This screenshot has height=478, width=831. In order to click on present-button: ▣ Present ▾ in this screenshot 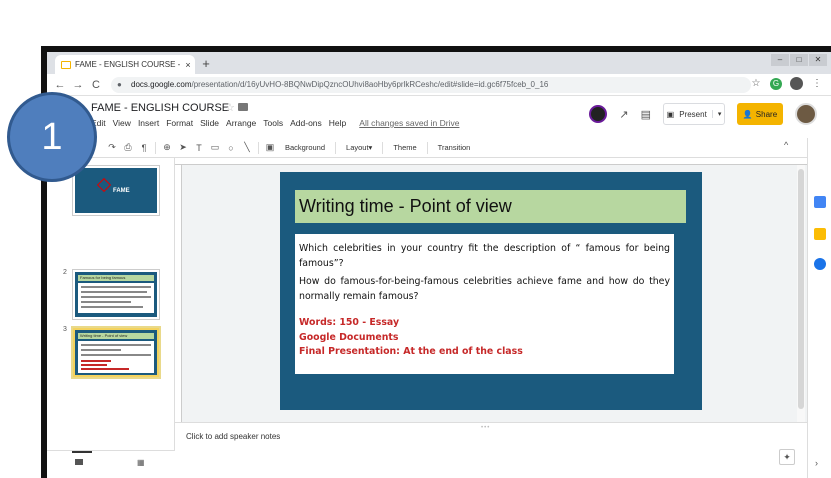, I will do `click(694, 114)`.